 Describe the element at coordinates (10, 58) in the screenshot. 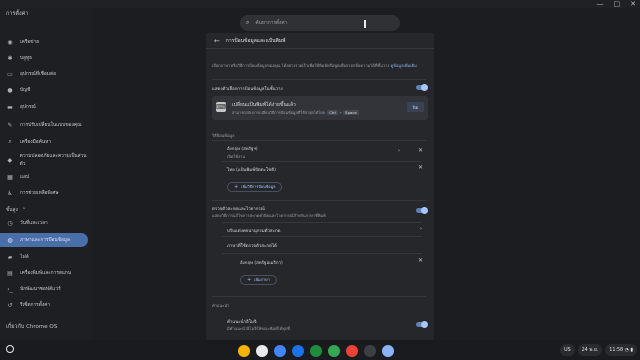

I see `bluetooth-icon: ✱` at that location.